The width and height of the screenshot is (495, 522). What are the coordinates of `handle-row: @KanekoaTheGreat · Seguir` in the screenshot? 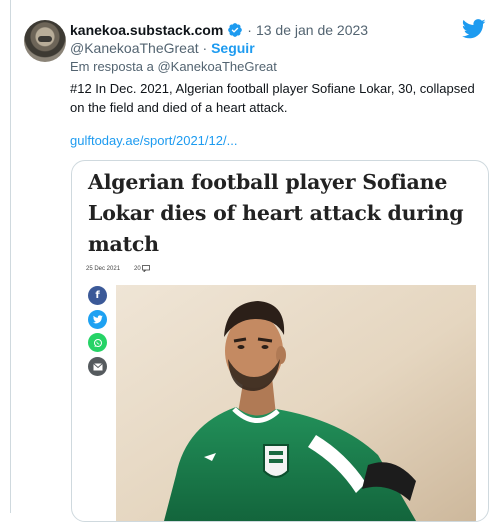 It's located at (162, 48).